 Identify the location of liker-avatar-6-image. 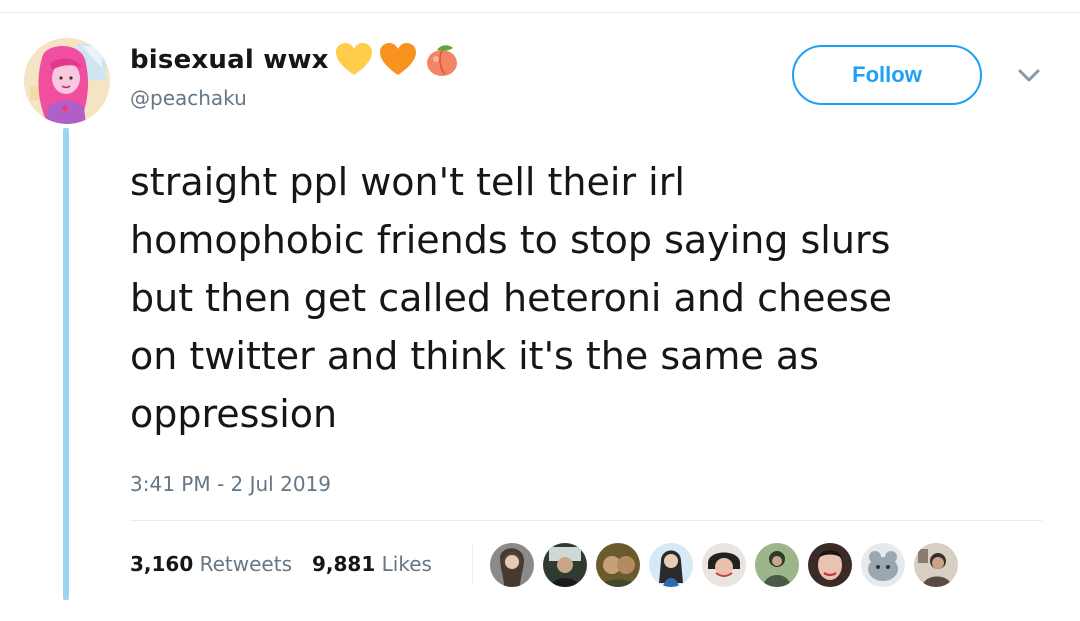
(777, 565).